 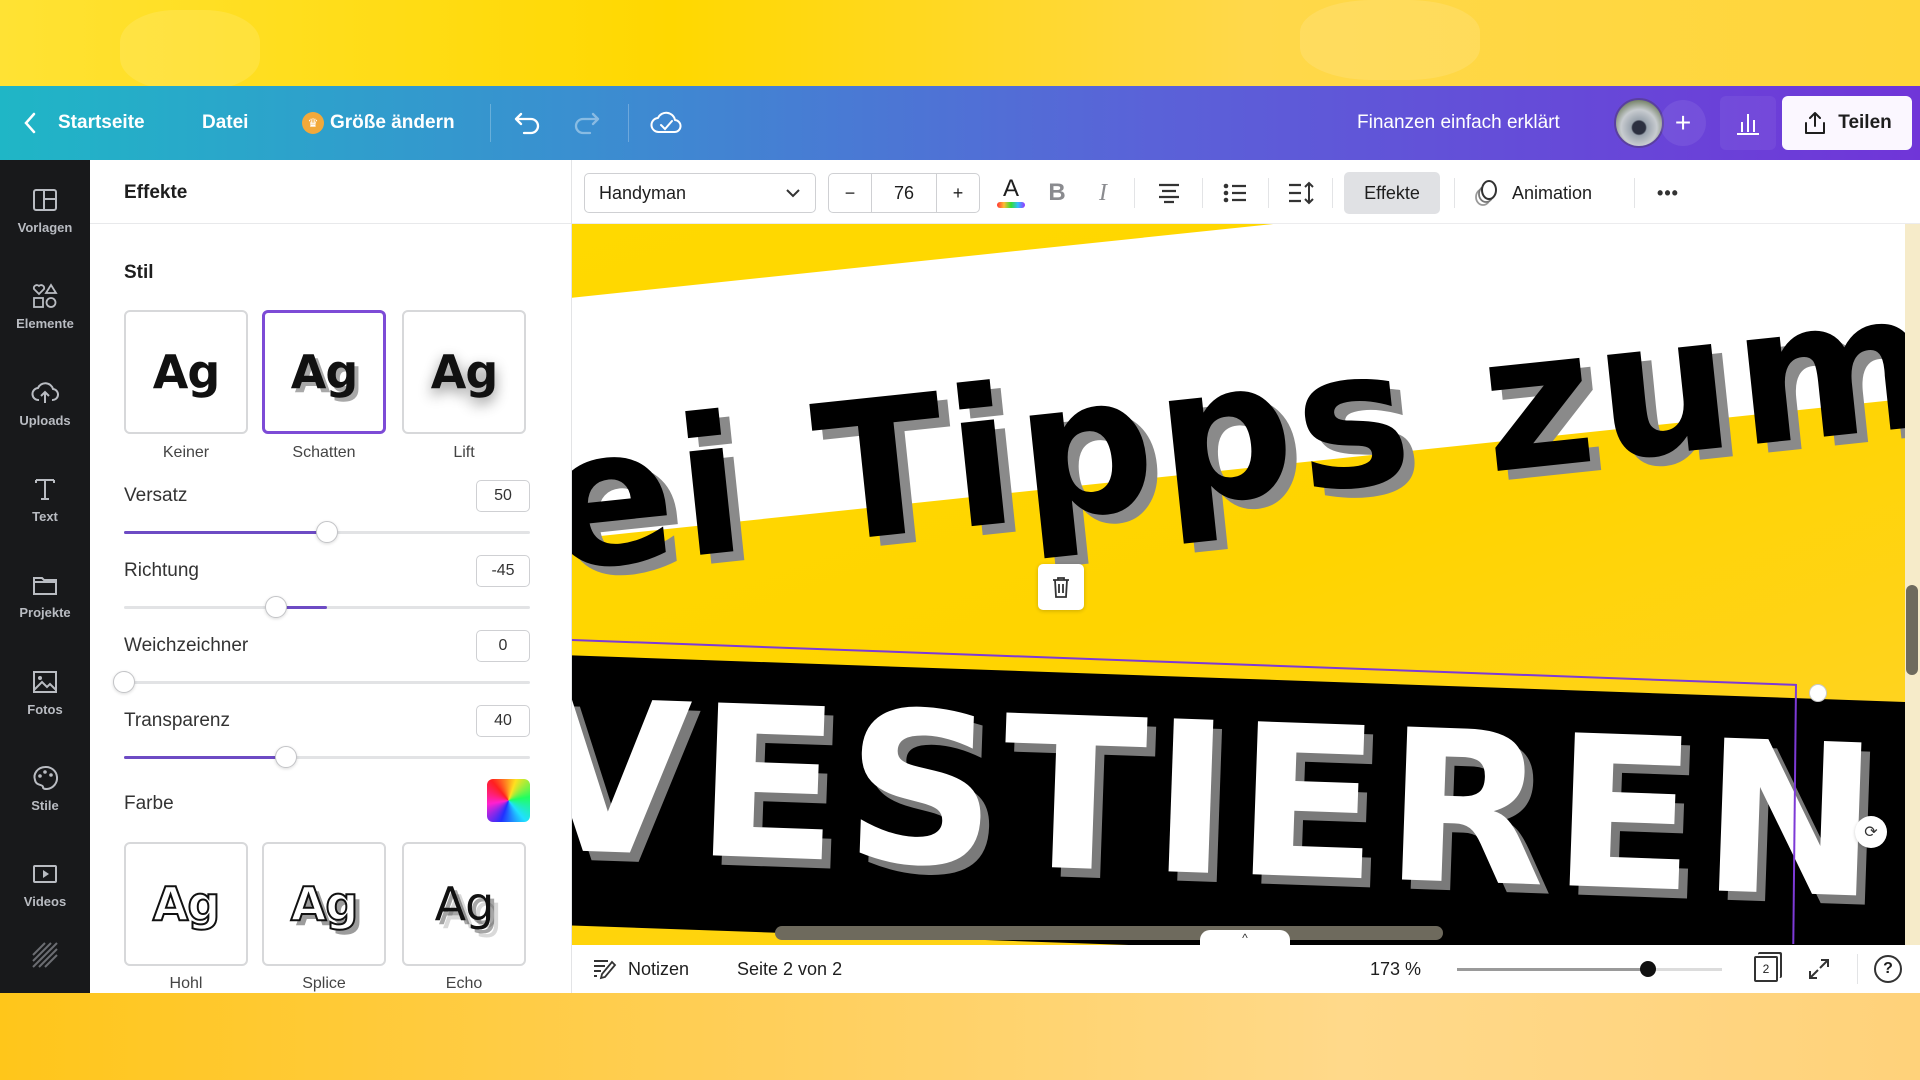 What do you see at coordinates (321, 682) in the screenshot?
I see `blur-slider` at bounding box center [321, 682].